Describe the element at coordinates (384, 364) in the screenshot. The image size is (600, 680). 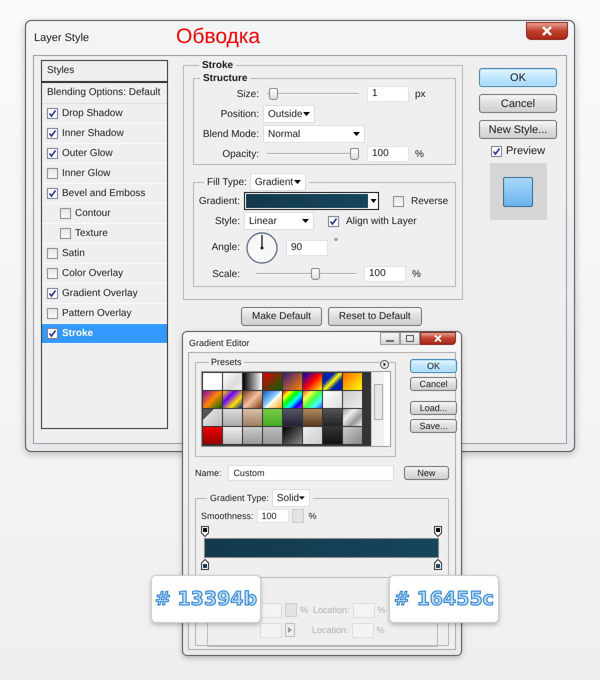
I see `menu-arrow-icon` at that location.